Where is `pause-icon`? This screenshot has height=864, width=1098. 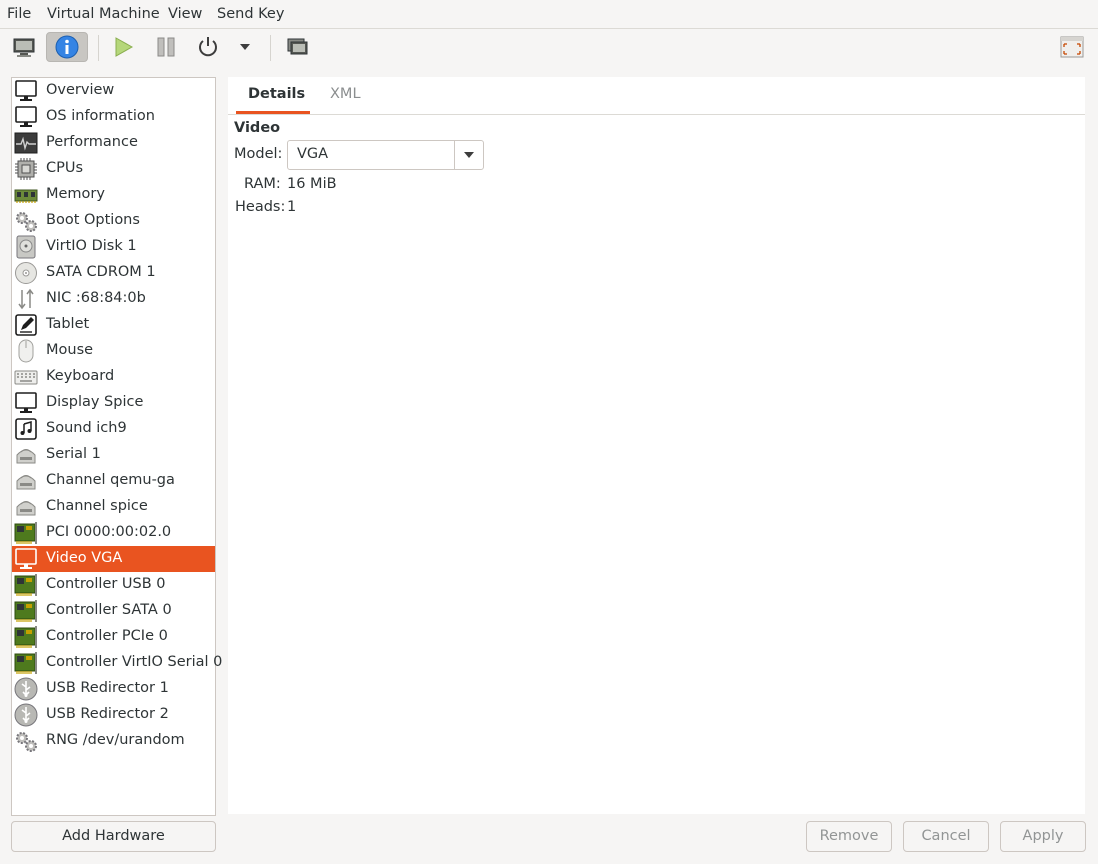
pause-icon is located at coordinates (166, 47).